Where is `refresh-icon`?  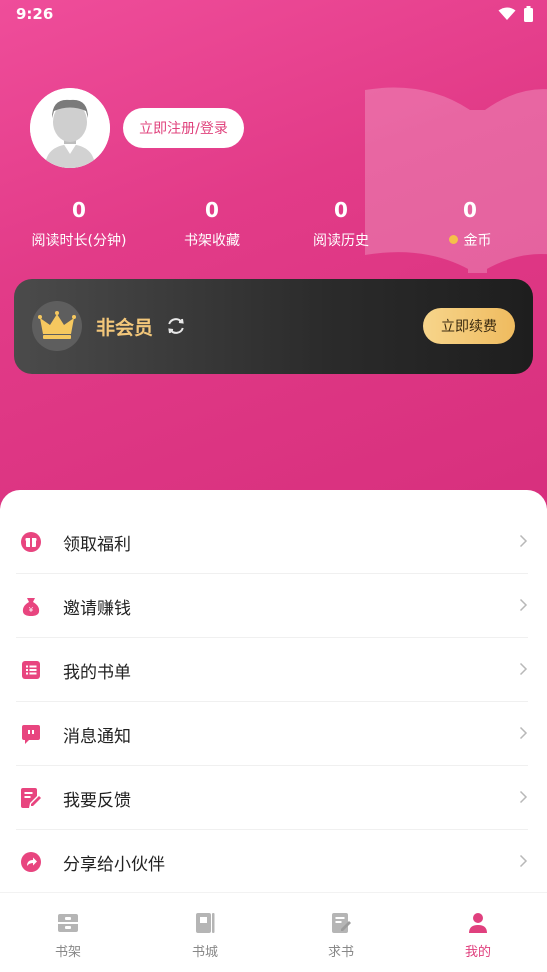 refresh-icon is located at coordinates (176, 326).